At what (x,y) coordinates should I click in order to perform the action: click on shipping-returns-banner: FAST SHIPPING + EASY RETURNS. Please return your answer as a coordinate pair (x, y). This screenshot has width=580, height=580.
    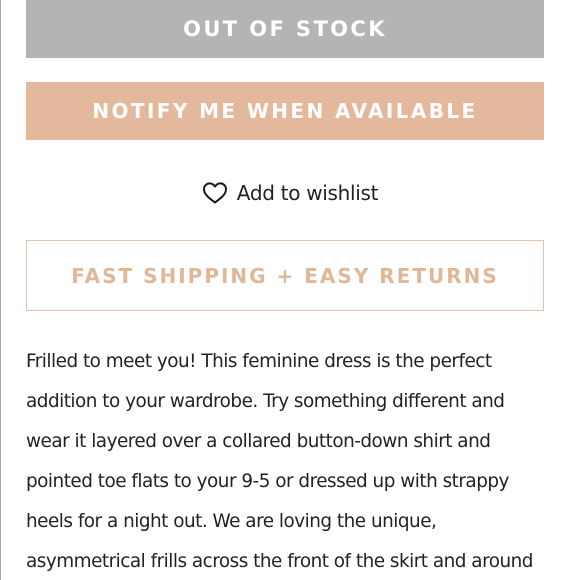
    Looking at the image, I should click on (285, 275).